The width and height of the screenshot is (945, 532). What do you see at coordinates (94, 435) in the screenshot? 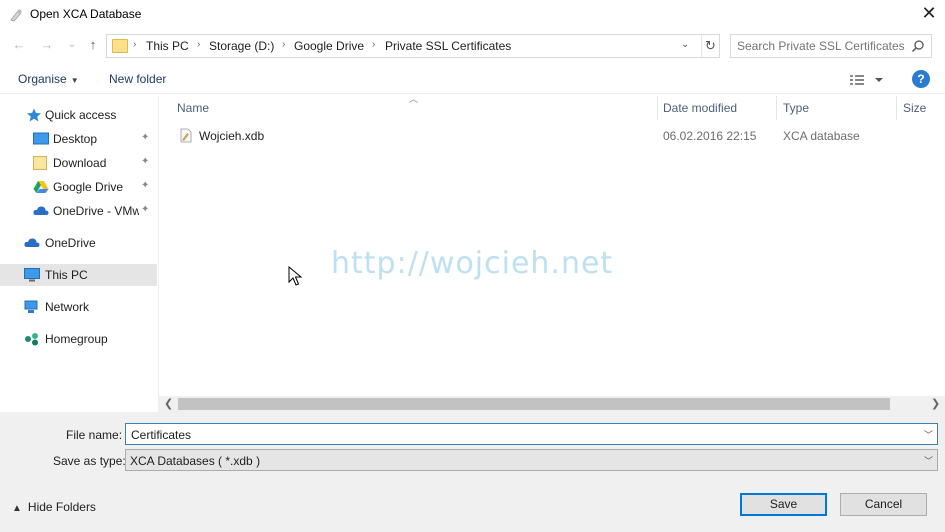
I see `file-name-label: File name:` at bounding box center [94, 435].